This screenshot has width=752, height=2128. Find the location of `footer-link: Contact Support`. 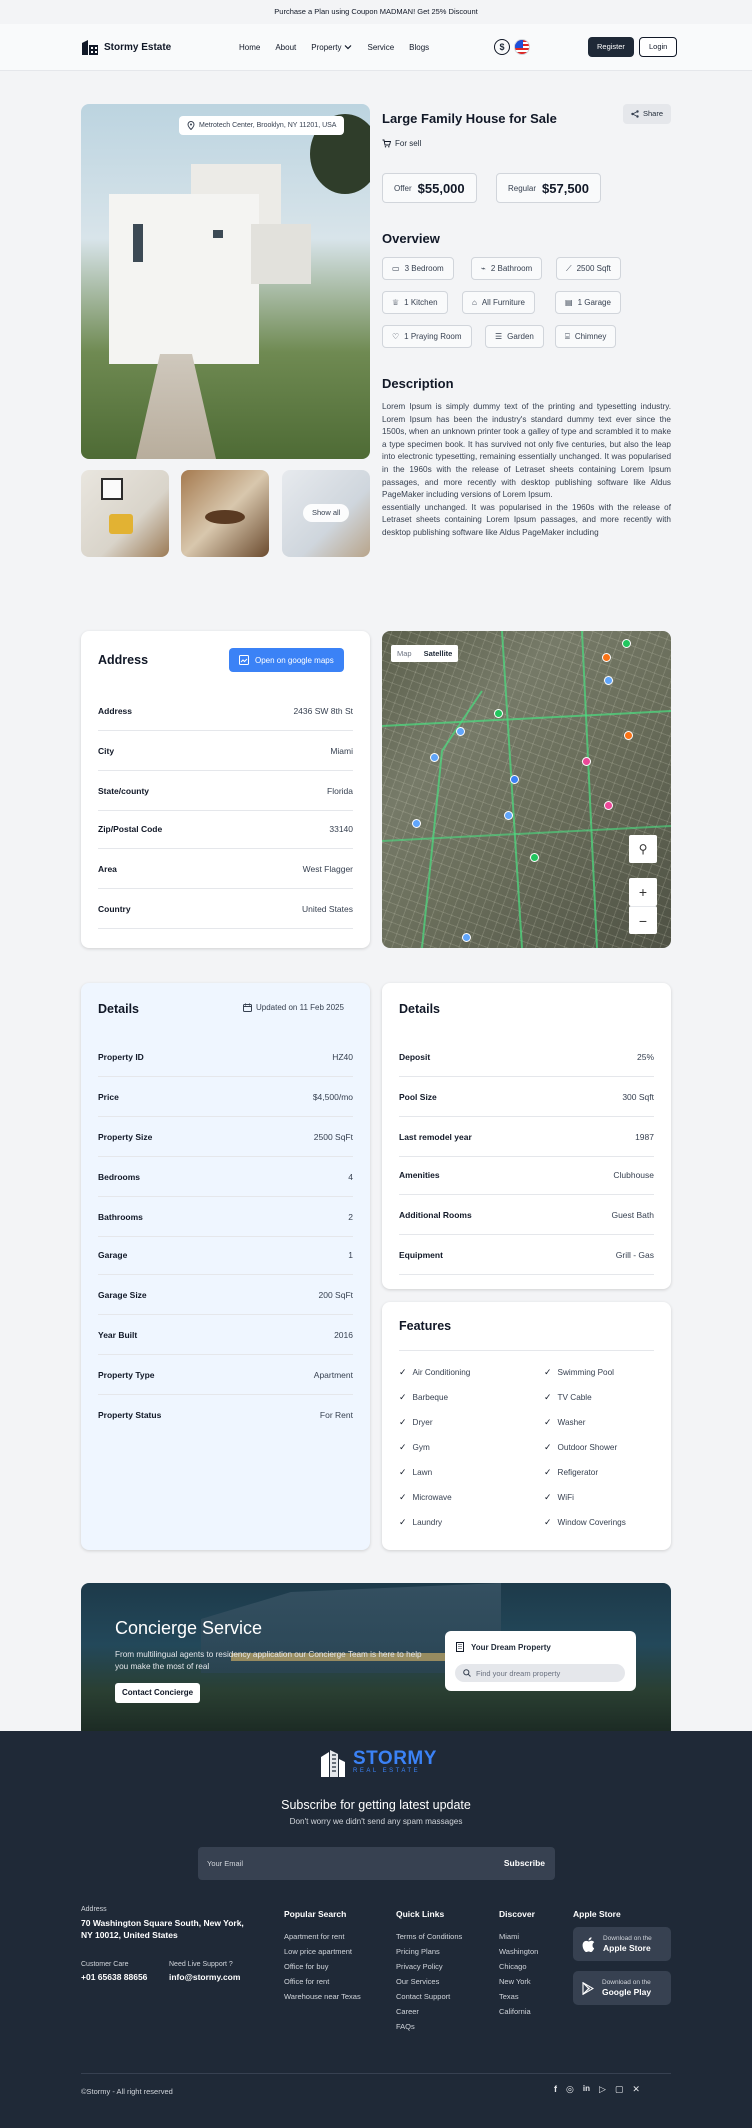

footer-link: Contact Support is located at coordinates (423, 1996).